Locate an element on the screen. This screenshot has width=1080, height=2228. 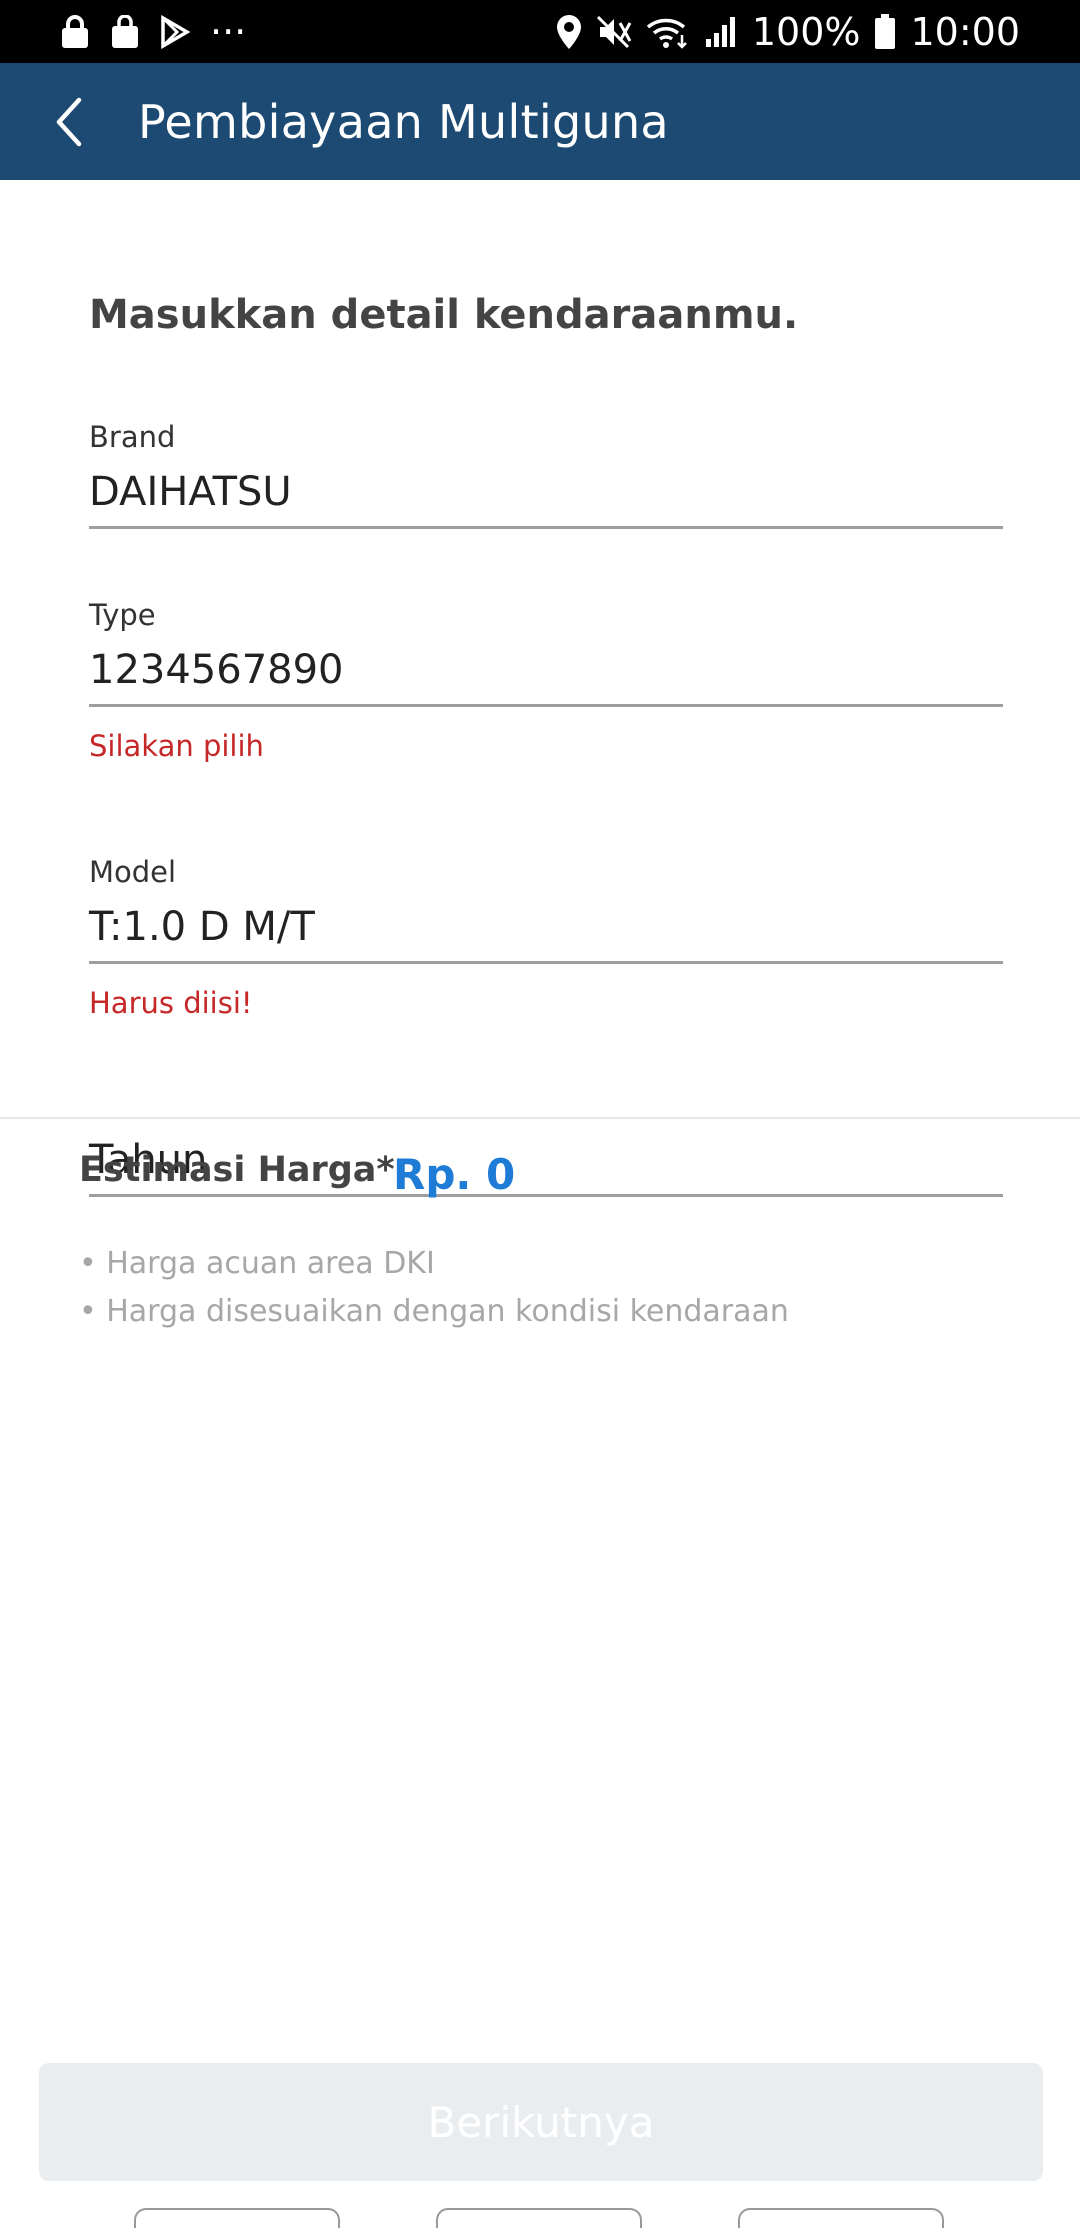
wifi-icon is located at coordinates (668, 32).